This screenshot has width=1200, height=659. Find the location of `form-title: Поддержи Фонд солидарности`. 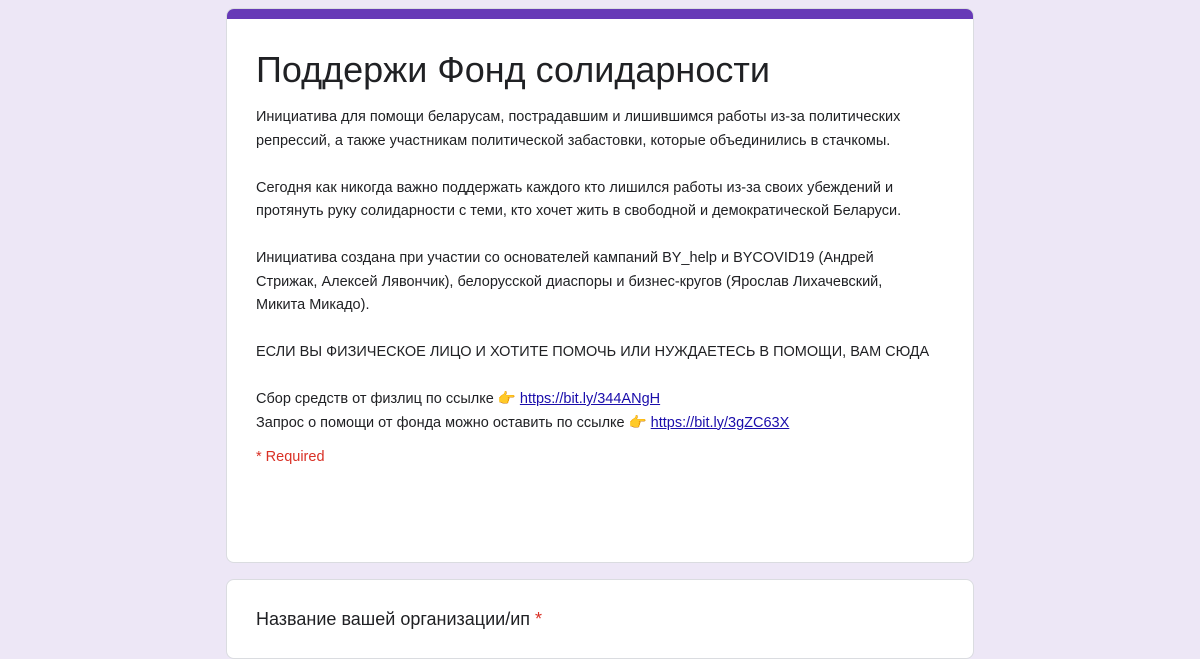

form-title: Поддержи Фонд солидарности is located at coordinates (513, 69).